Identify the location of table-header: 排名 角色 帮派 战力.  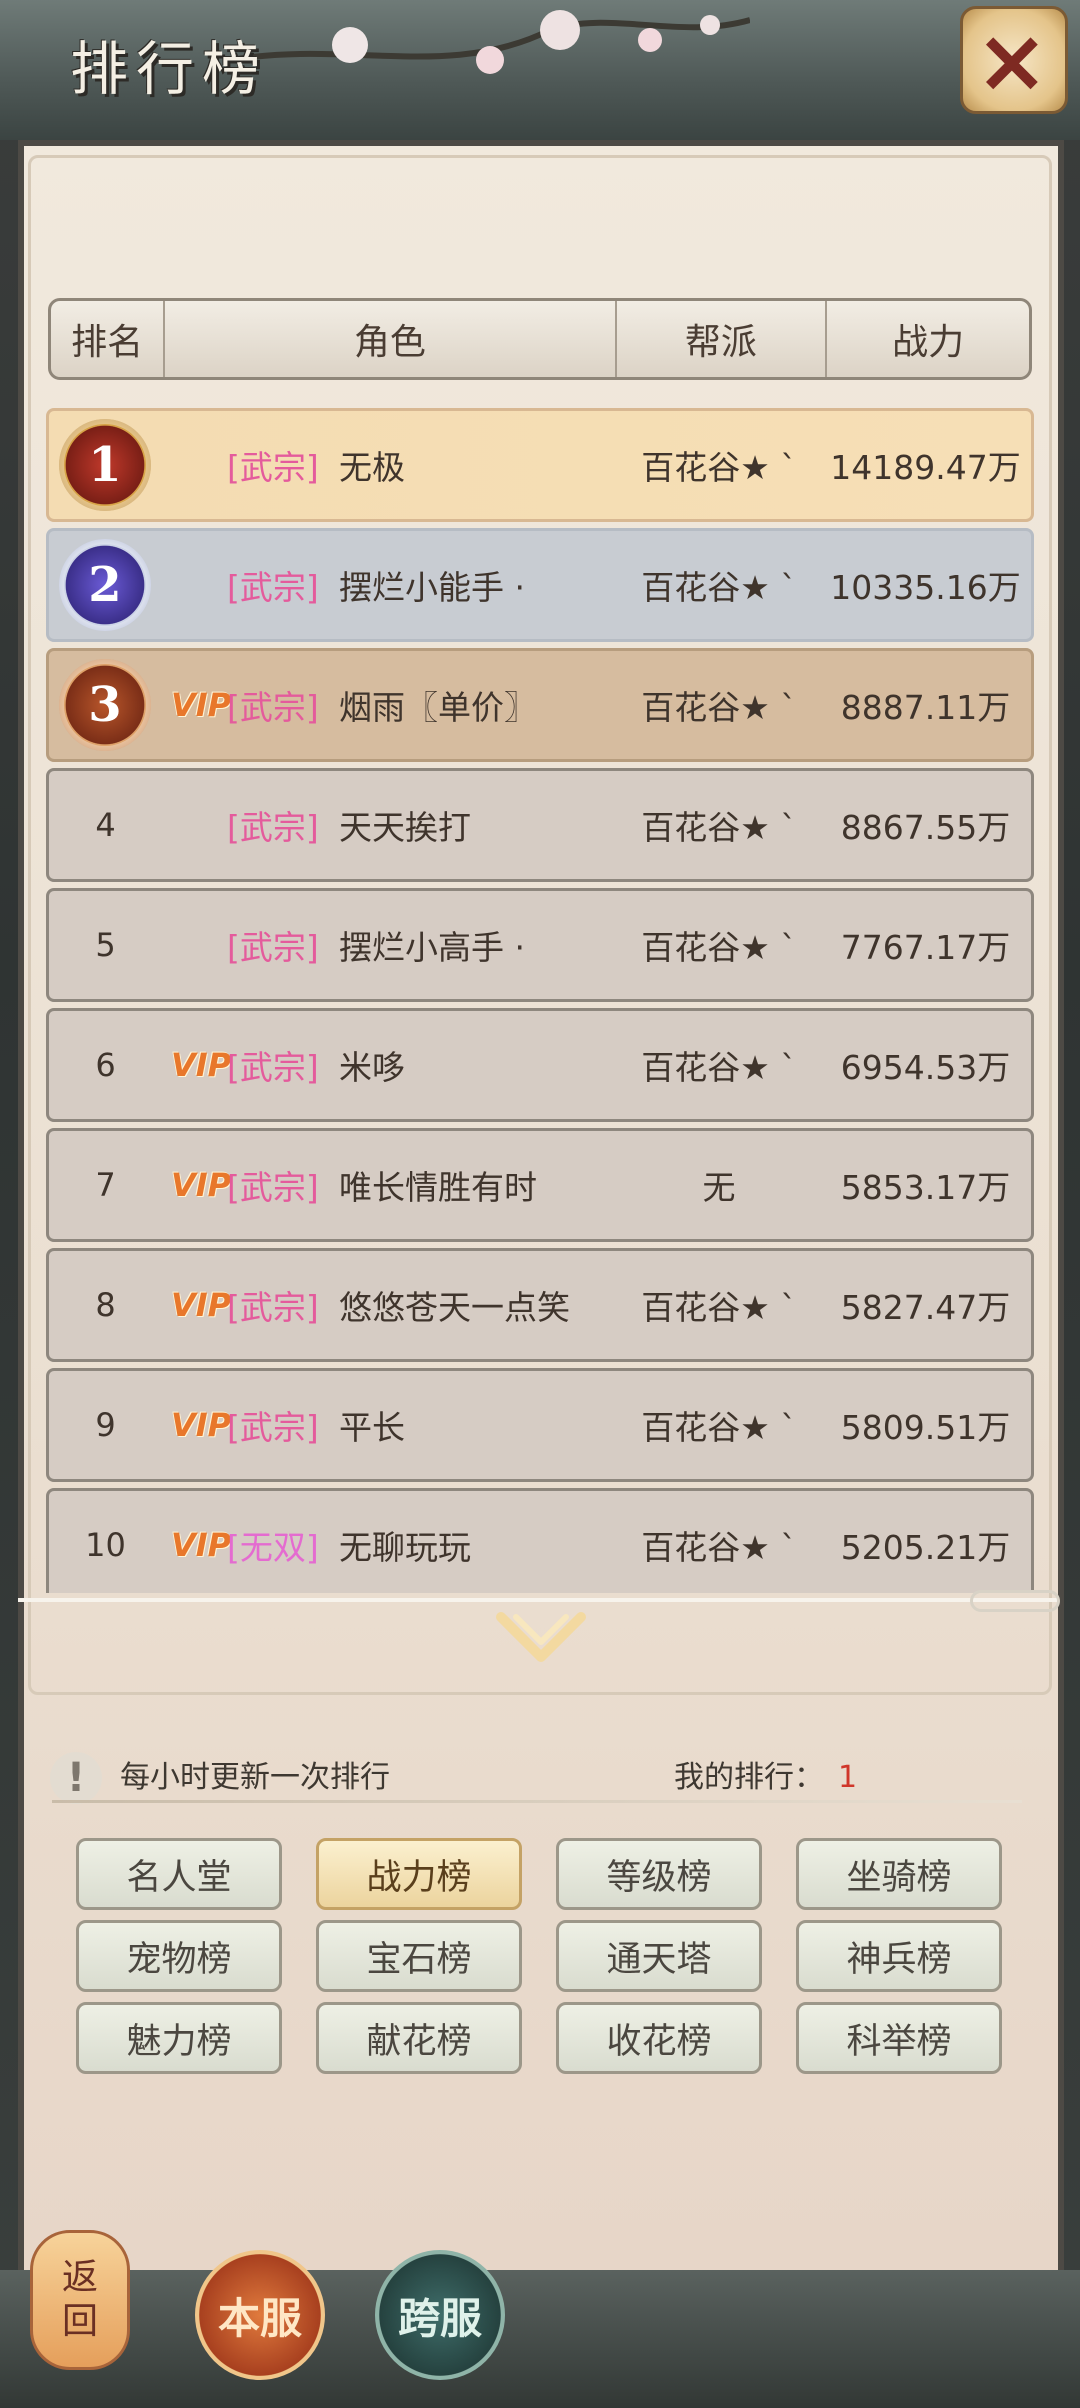
(540, 339).